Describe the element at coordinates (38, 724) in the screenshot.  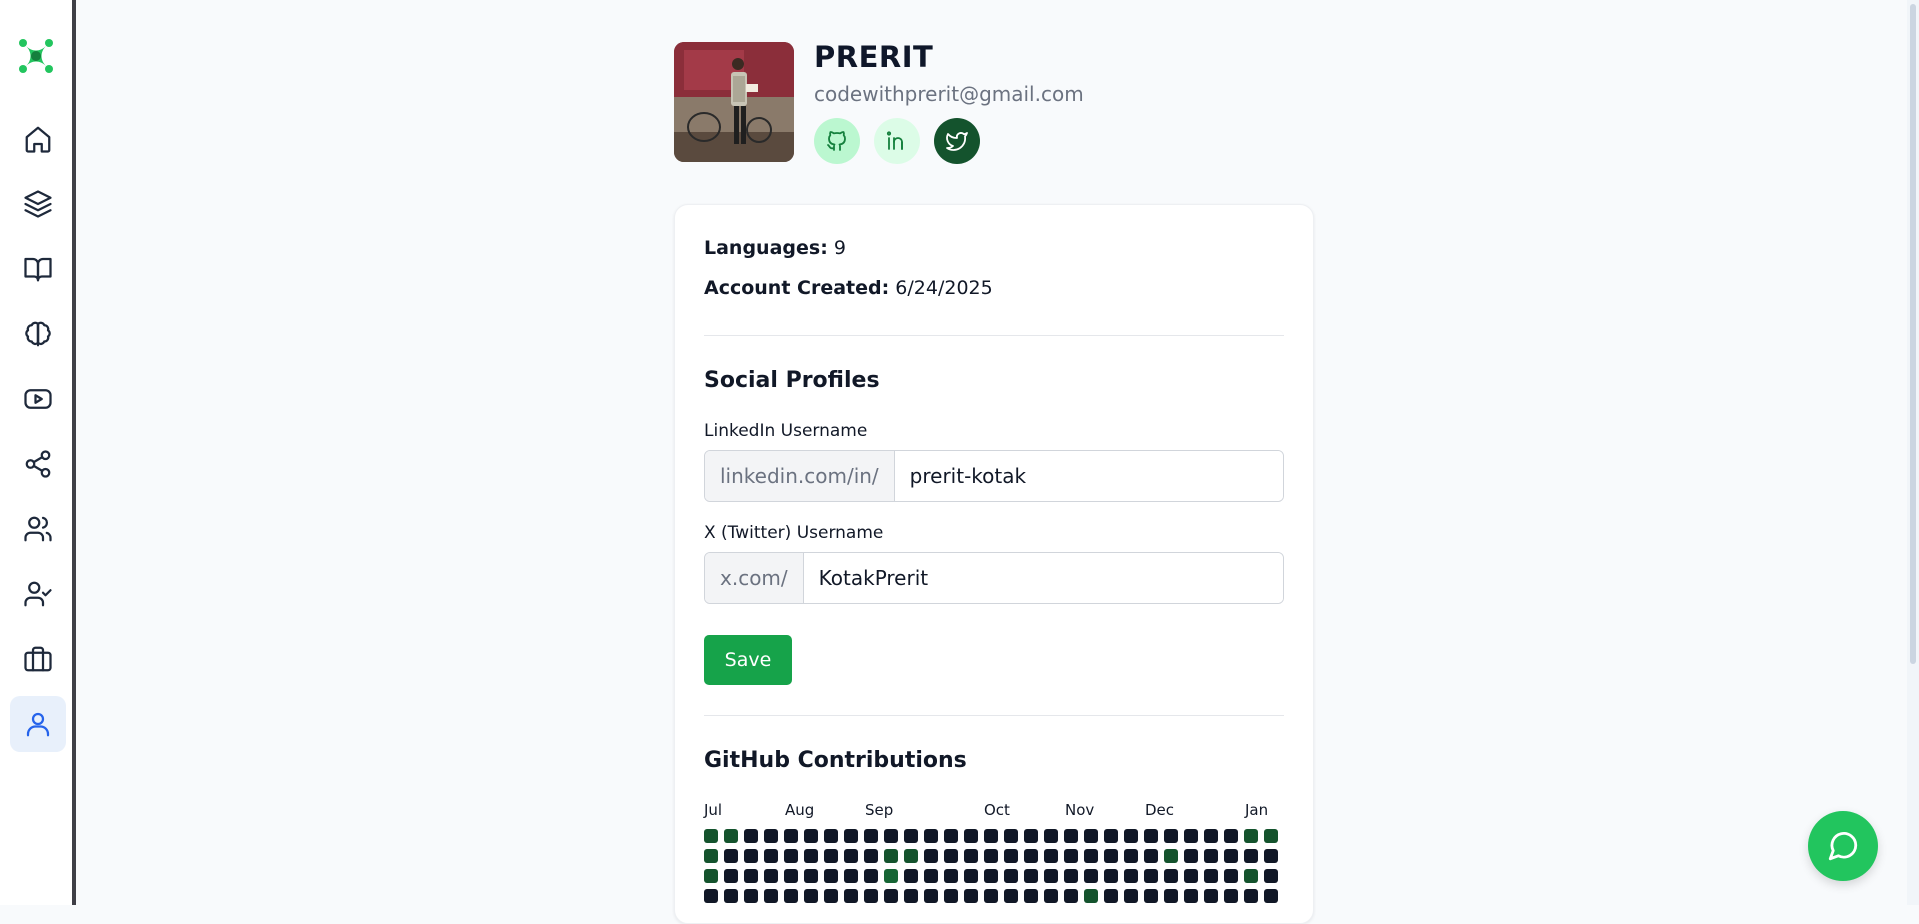
I see `nav-profile` at that location.